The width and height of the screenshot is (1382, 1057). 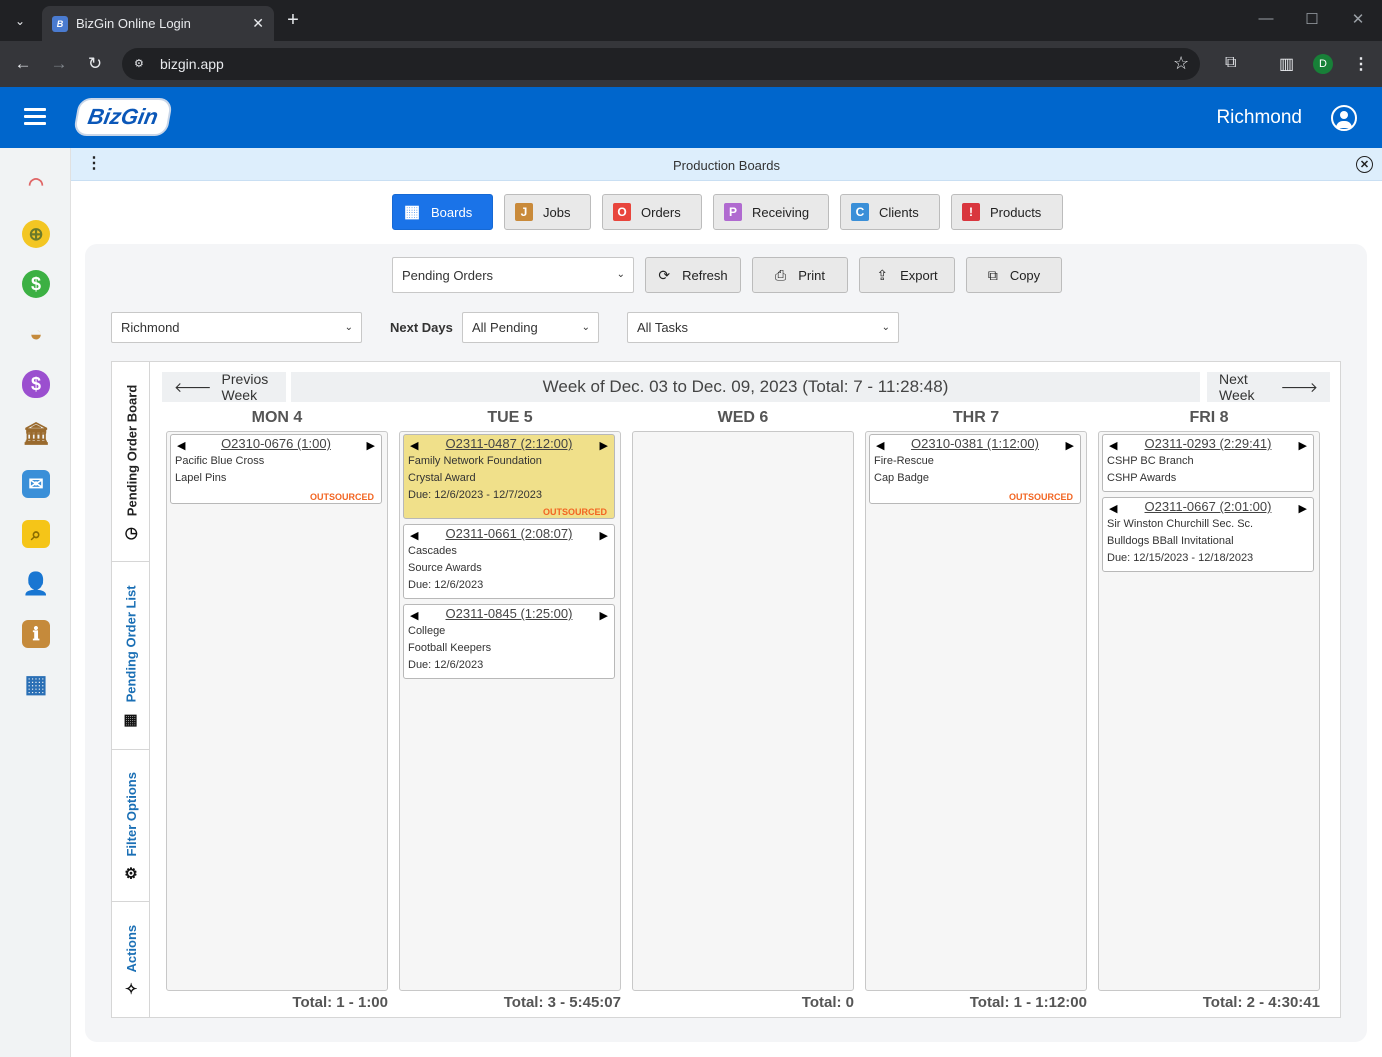 What do you see at coordinates (141, 64) in the screenshot?
I see `site-info-icon: ⚙` at bounding box center [141, 64].